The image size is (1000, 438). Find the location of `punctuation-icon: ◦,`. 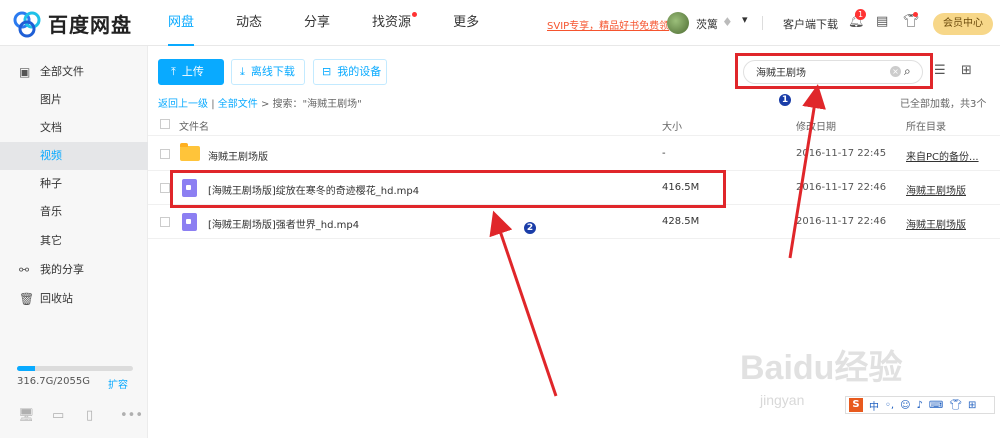

punctuation-icon: ◦, is located at coordinates (889, 405).